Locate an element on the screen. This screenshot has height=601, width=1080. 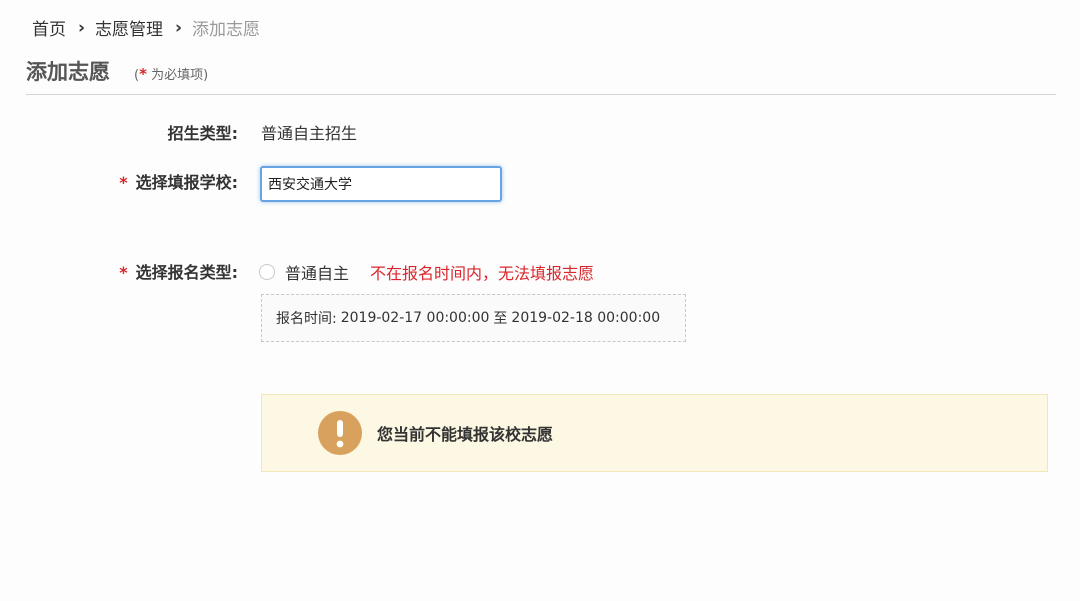
apply-type-option-label: 普通自主 is located at coordinates (317, 272).